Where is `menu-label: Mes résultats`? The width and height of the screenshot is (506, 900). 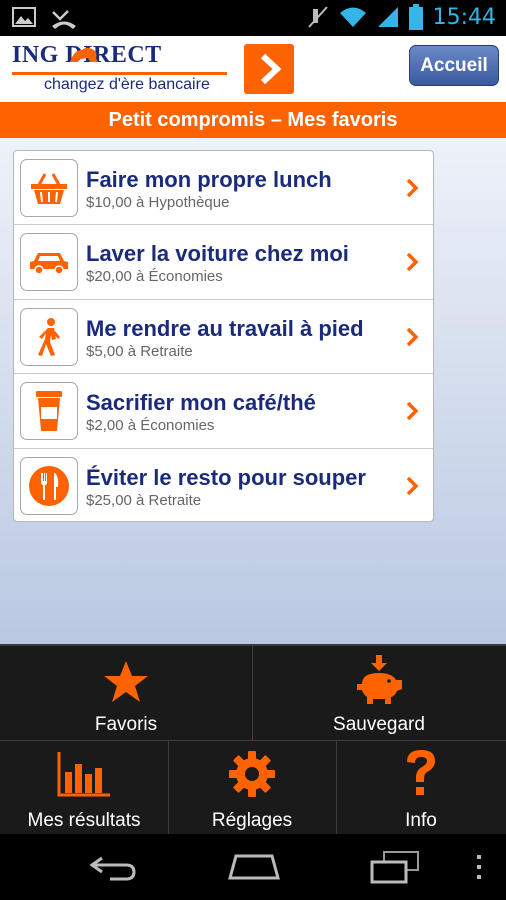 menu-label: Mes résultats is located at coordinates (84, 820).